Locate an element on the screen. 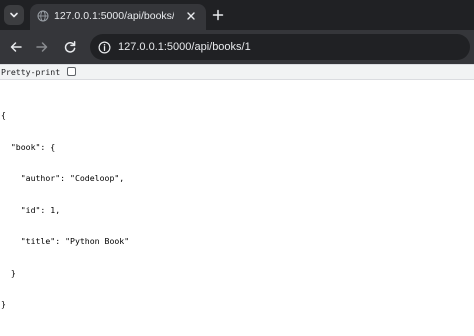  forward-button is located at coordinates (42, 47).